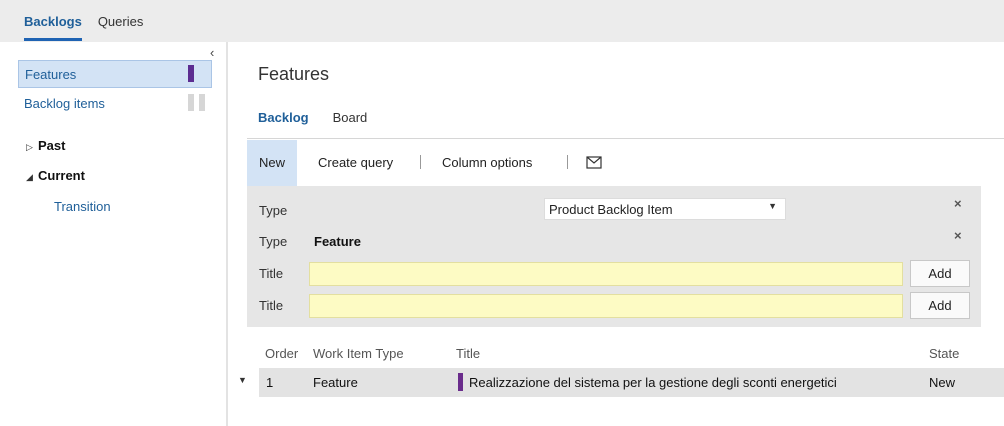 This screenshot has height=426, width=1004. What do you see at coordinates (270, 382) in the screenshot?
I see `order-cell: 1` at bounding box center [270, 382].